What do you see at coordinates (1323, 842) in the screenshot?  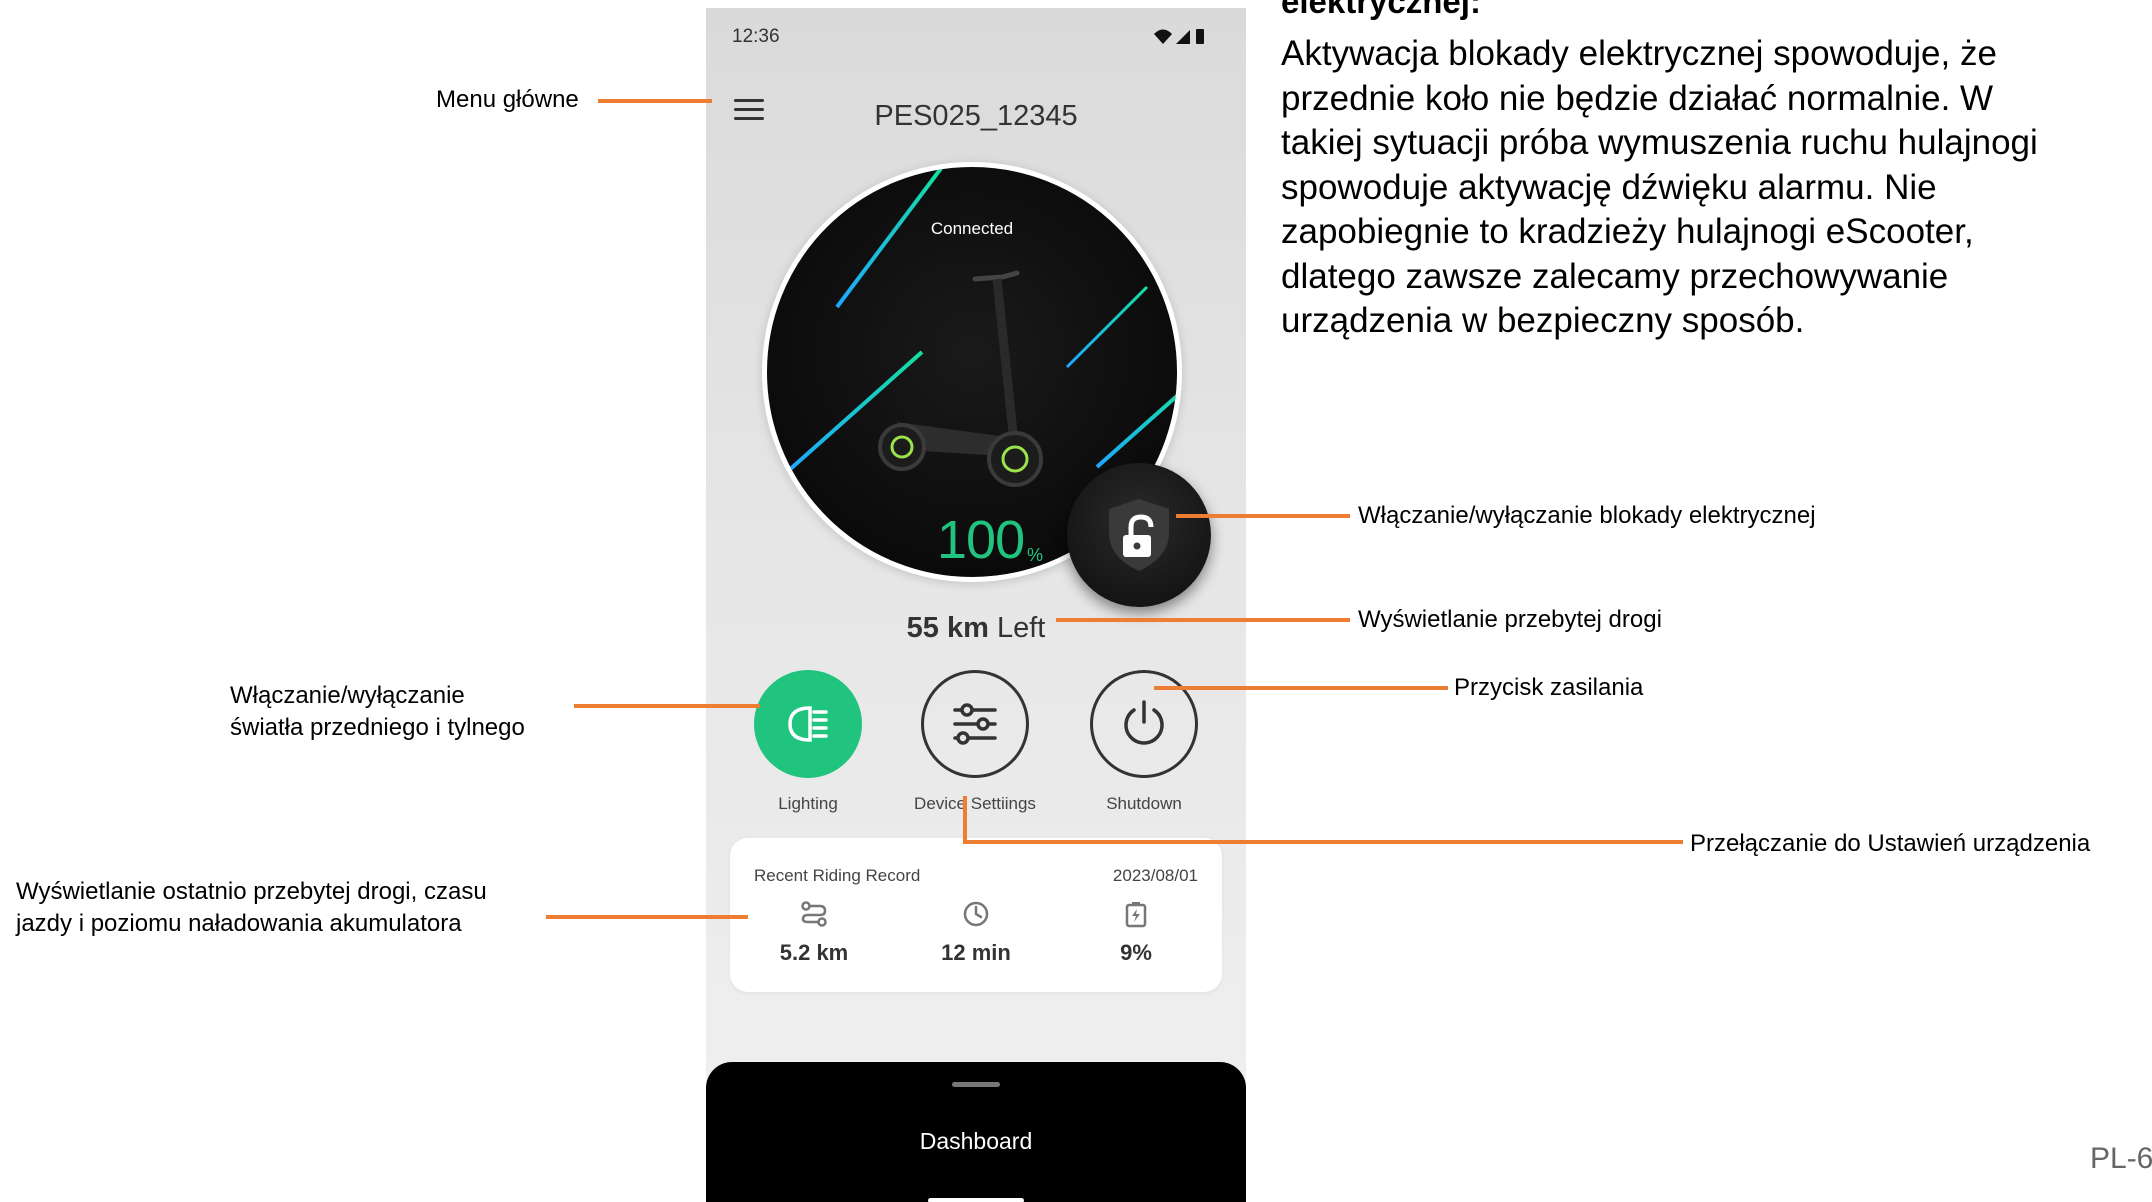 I see `leader-device-settings` at bounding box center [1323, 842].